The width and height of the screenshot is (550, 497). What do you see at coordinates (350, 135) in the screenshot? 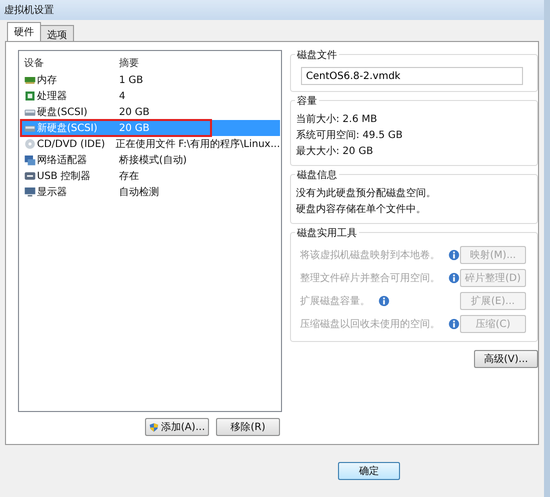
I see `capacity-text: 系统可用空间: 49.5 GB` at bounding box center [350, 135].